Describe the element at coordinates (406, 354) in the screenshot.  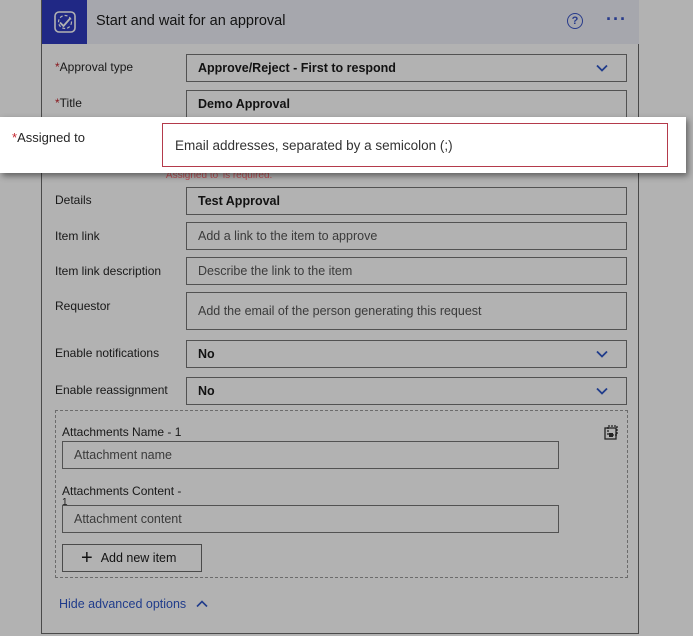
I see `enable-notifications-dropdown: No` at that location.